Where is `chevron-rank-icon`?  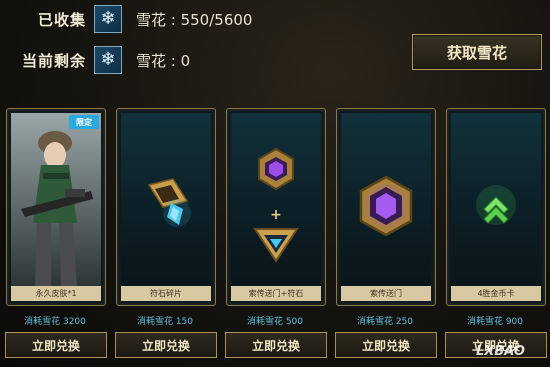
chevron-rank-icon is located at coordinates (496, 205).